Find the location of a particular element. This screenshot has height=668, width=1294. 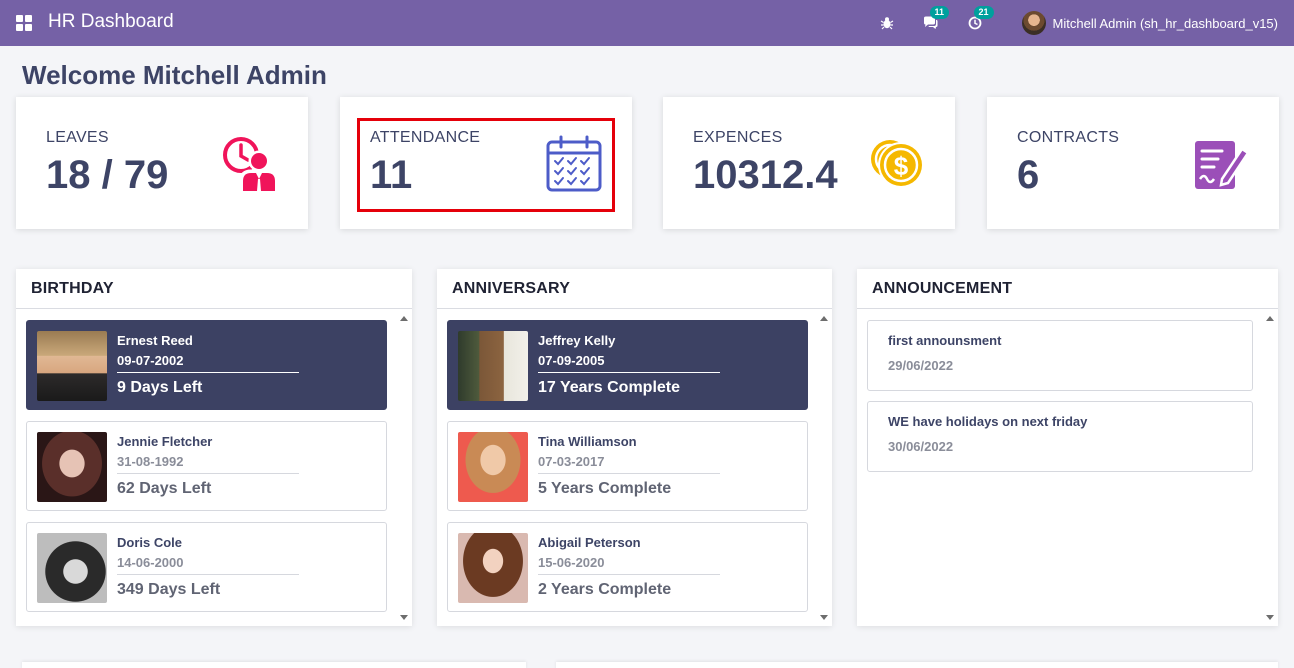

announcement-date: 29/06/2022 is located at coordinates (921, 365).